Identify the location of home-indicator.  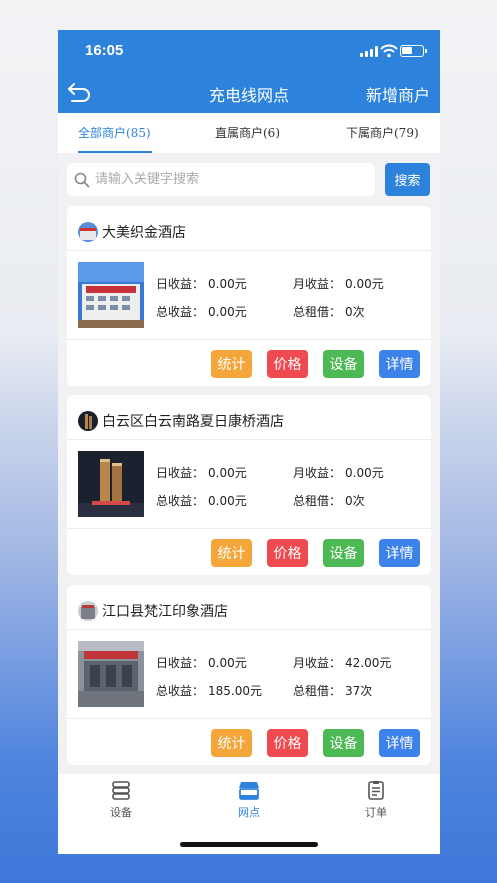
(249, 844).